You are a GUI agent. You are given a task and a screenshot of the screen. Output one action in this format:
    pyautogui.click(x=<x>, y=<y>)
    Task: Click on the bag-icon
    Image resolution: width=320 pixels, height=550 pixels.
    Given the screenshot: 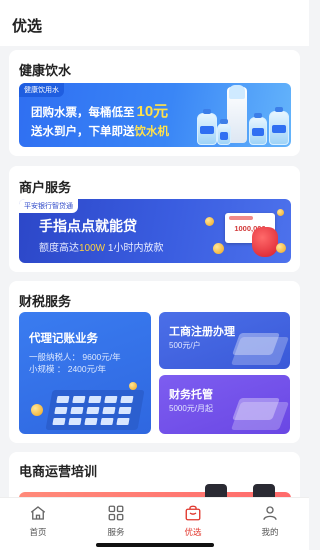 What is the action you would take?
    pyautogui.click(x=193, y=513)
    